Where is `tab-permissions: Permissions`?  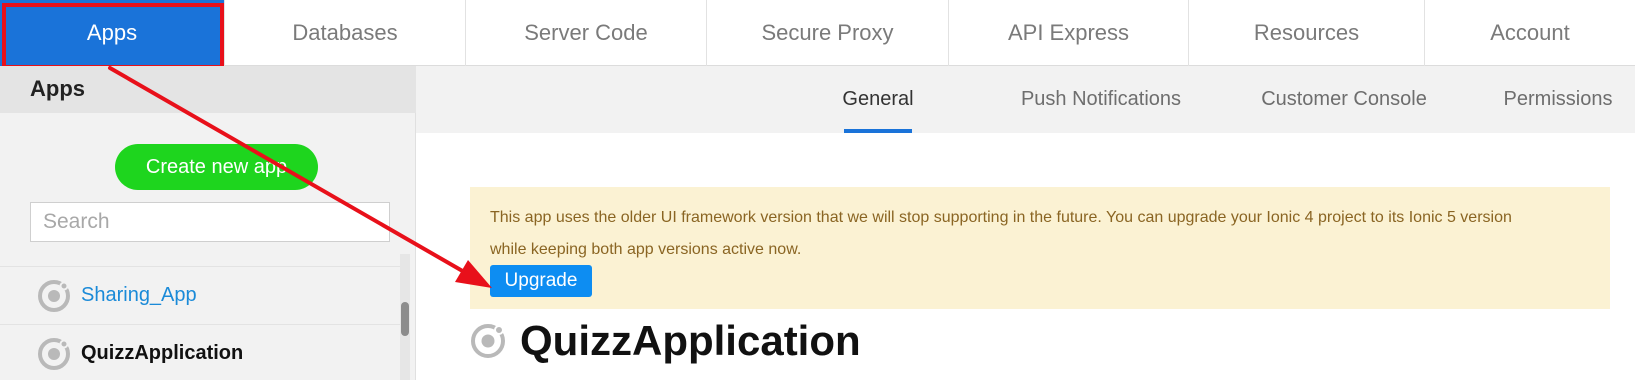
tab-permissions: Permissions is located at coordinates (1558, 99).